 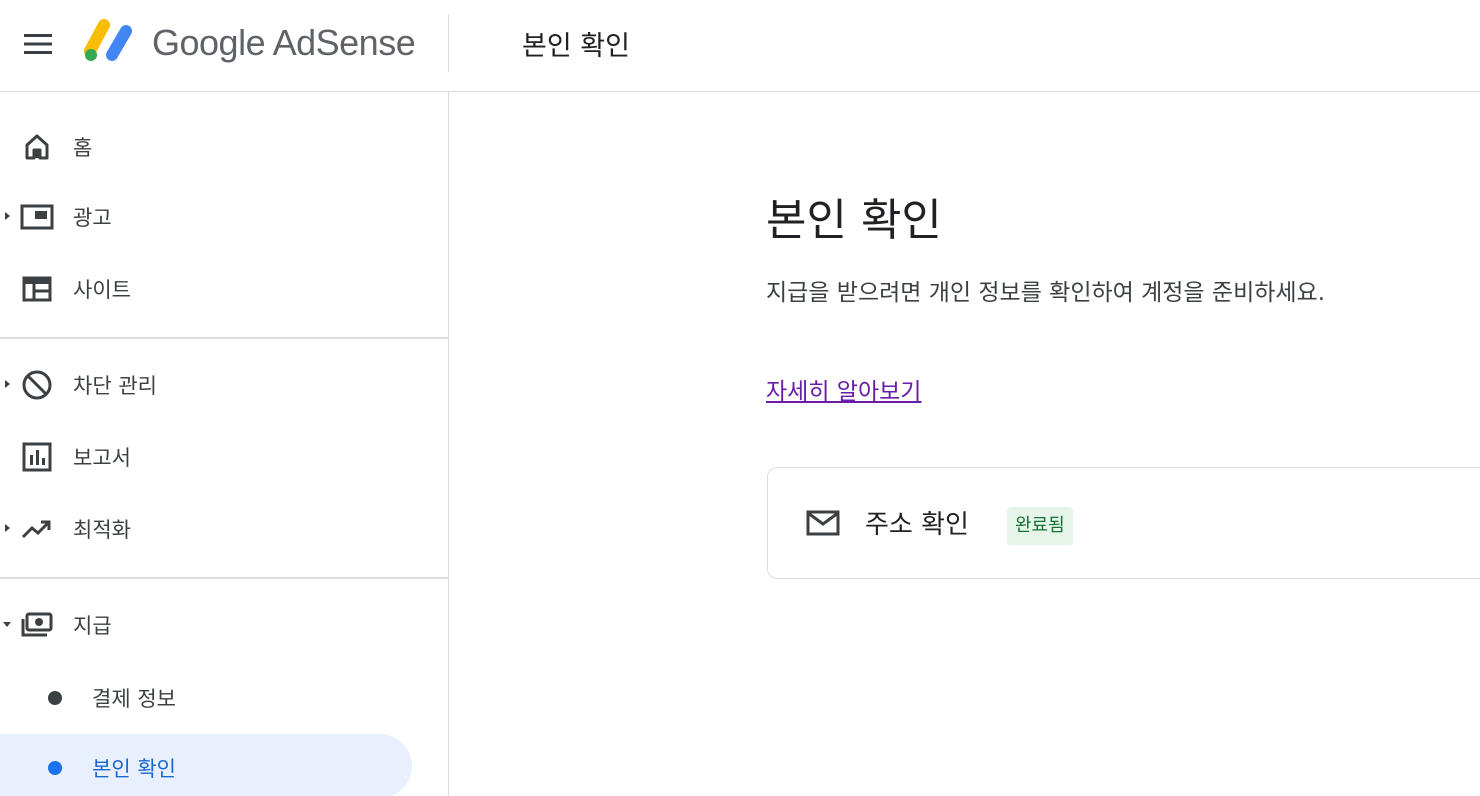 What do you see at coordinates (284, 43) in the screenshot?
I see `product-logo-text: Google AdSense` at bounding box center [284, 43].